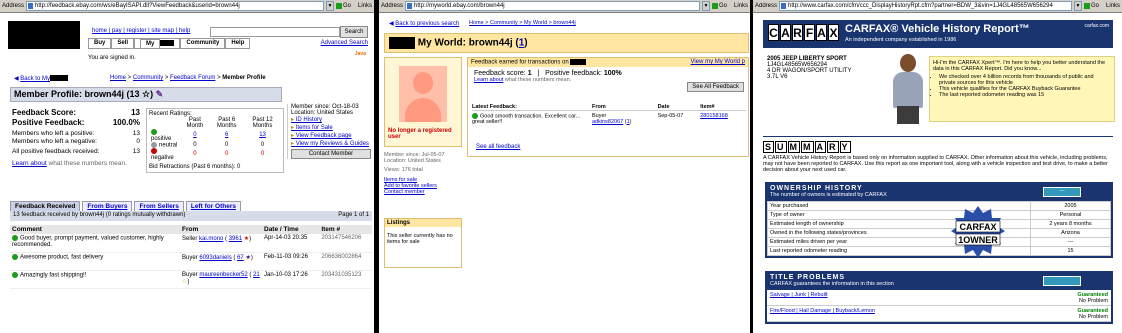  Describe the element at coordinates (331, 154) in the screenshot. I see `contact-member-button: Contact Member` at that location.